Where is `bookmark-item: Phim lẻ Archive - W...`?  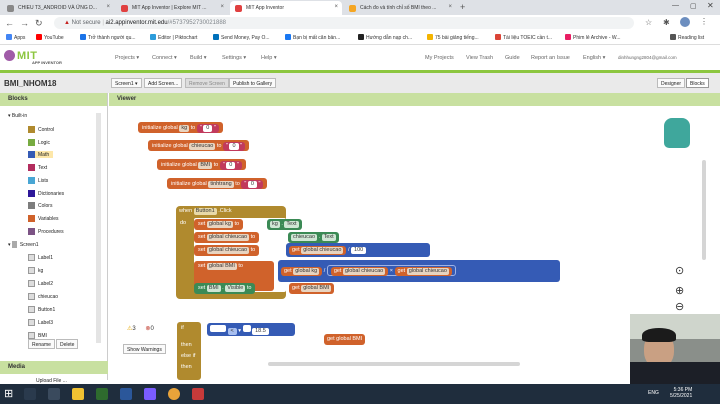
bookmark-item: Phim lẻ Archive - W... is located at coordinates (593, 37).